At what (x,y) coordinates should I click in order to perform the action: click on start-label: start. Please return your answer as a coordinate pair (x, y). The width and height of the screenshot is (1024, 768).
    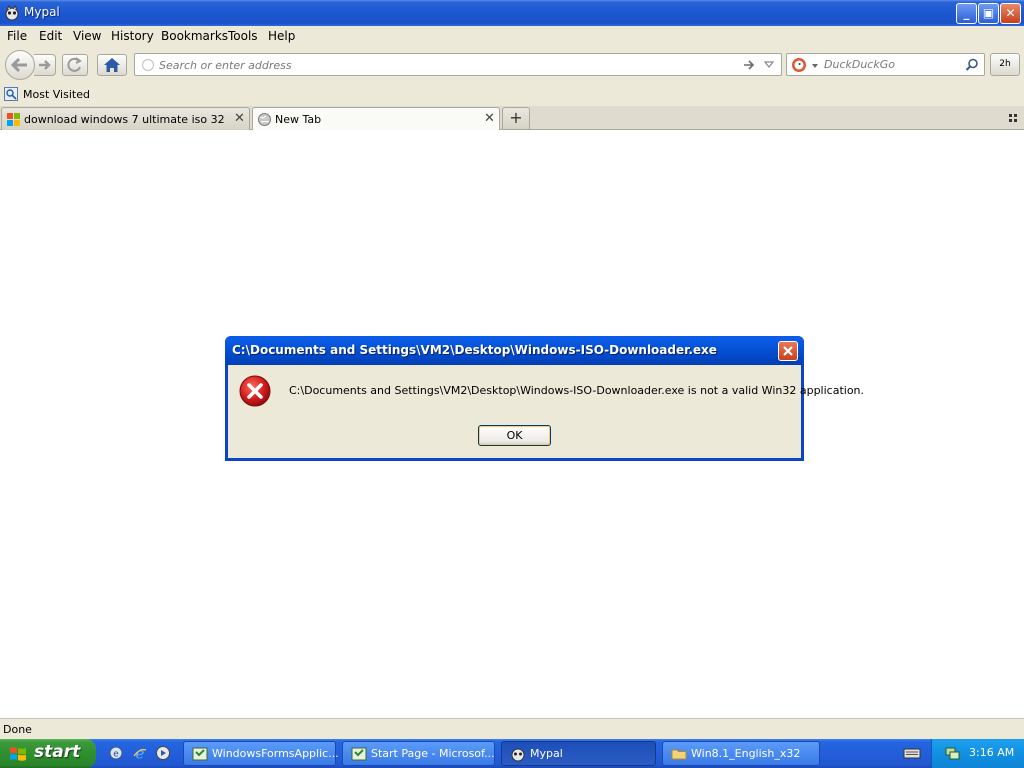
    Looking at the image, I should click on (57, 752).